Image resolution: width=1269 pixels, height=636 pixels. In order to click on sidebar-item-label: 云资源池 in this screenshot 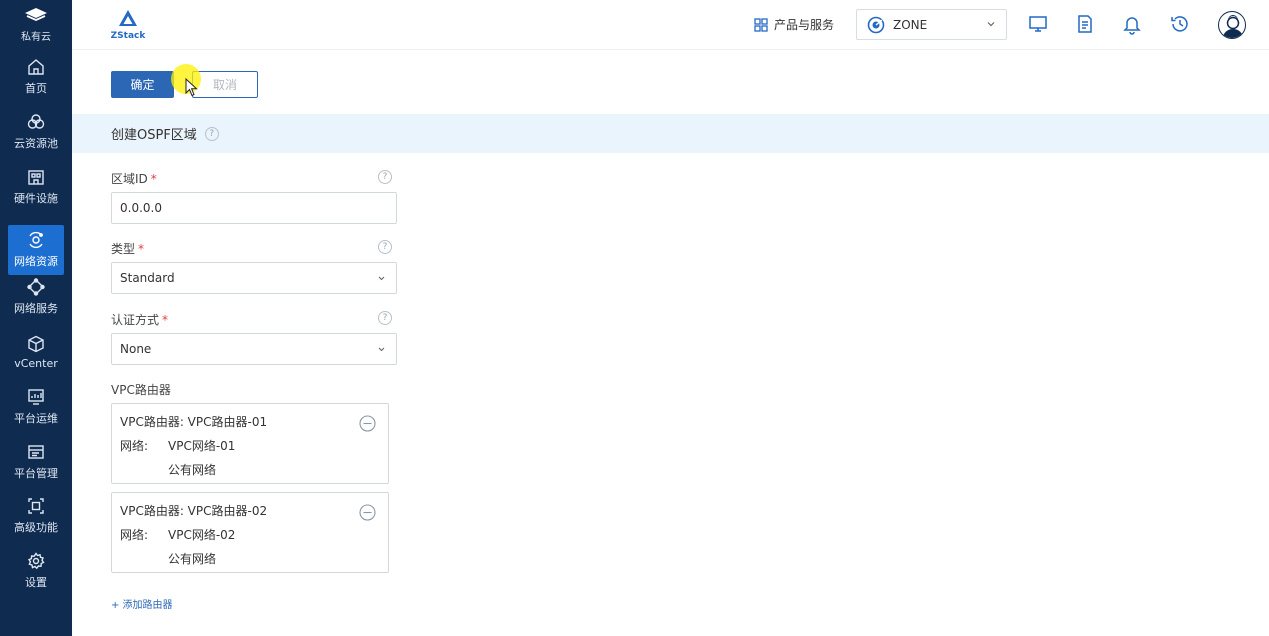, I will do `click(36, 143)`.